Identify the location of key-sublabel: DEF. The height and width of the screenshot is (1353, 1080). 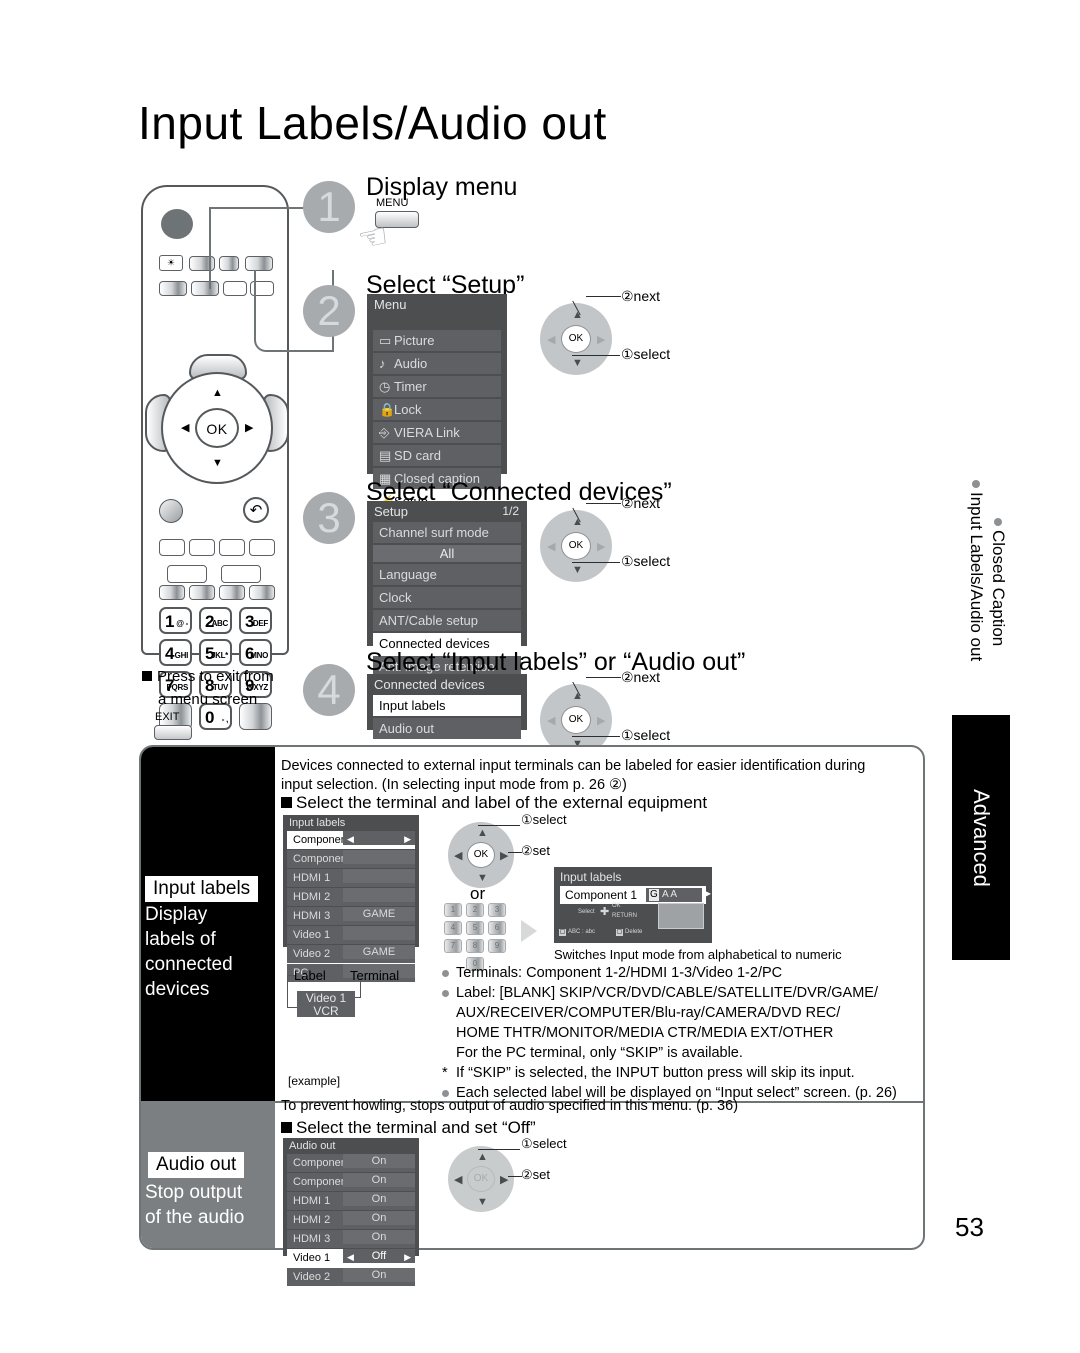
(260, 623).